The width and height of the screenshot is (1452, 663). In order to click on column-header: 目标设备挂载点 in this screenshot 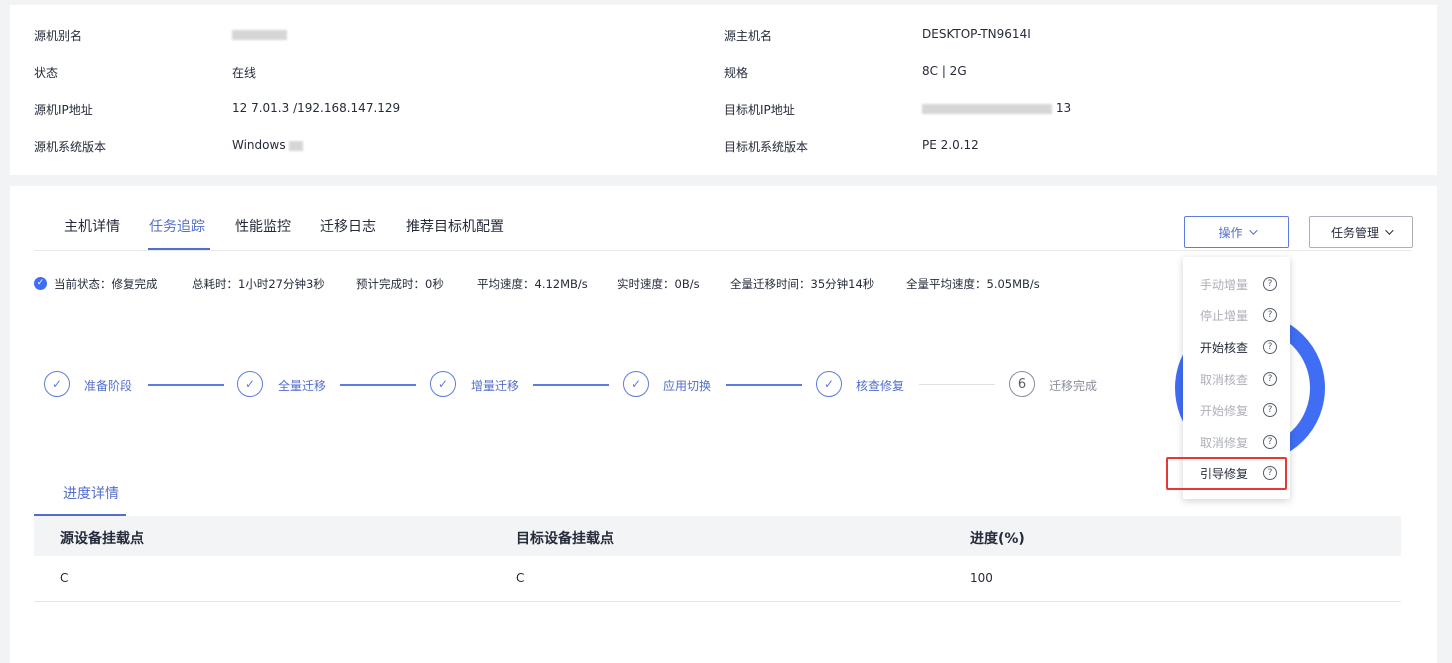, I will do `click(565, 539)`.